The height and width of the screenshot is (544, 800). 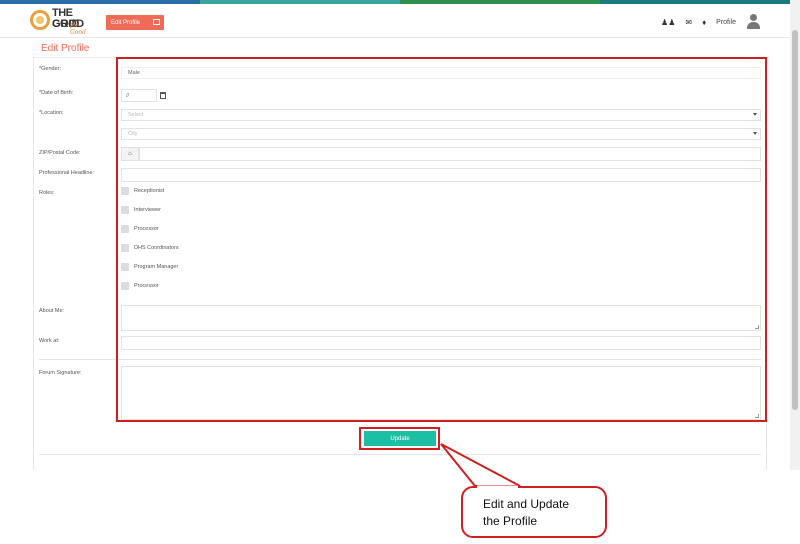 What do you see at coordinates (526, 504) in the screenshot?
I see `callout-line-1: Edit and Update` at bounding box center [526, 504].